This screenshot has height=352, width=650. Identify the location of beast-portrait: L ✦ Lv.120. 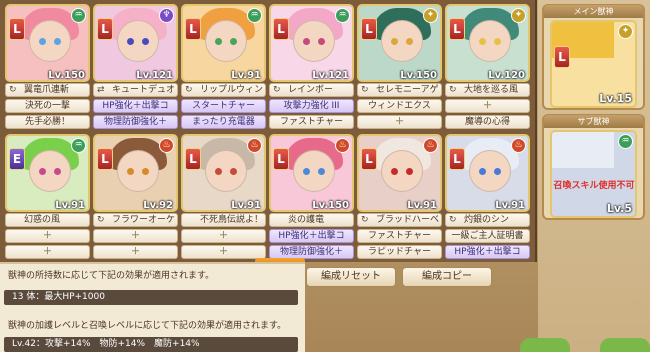
(487, 43).